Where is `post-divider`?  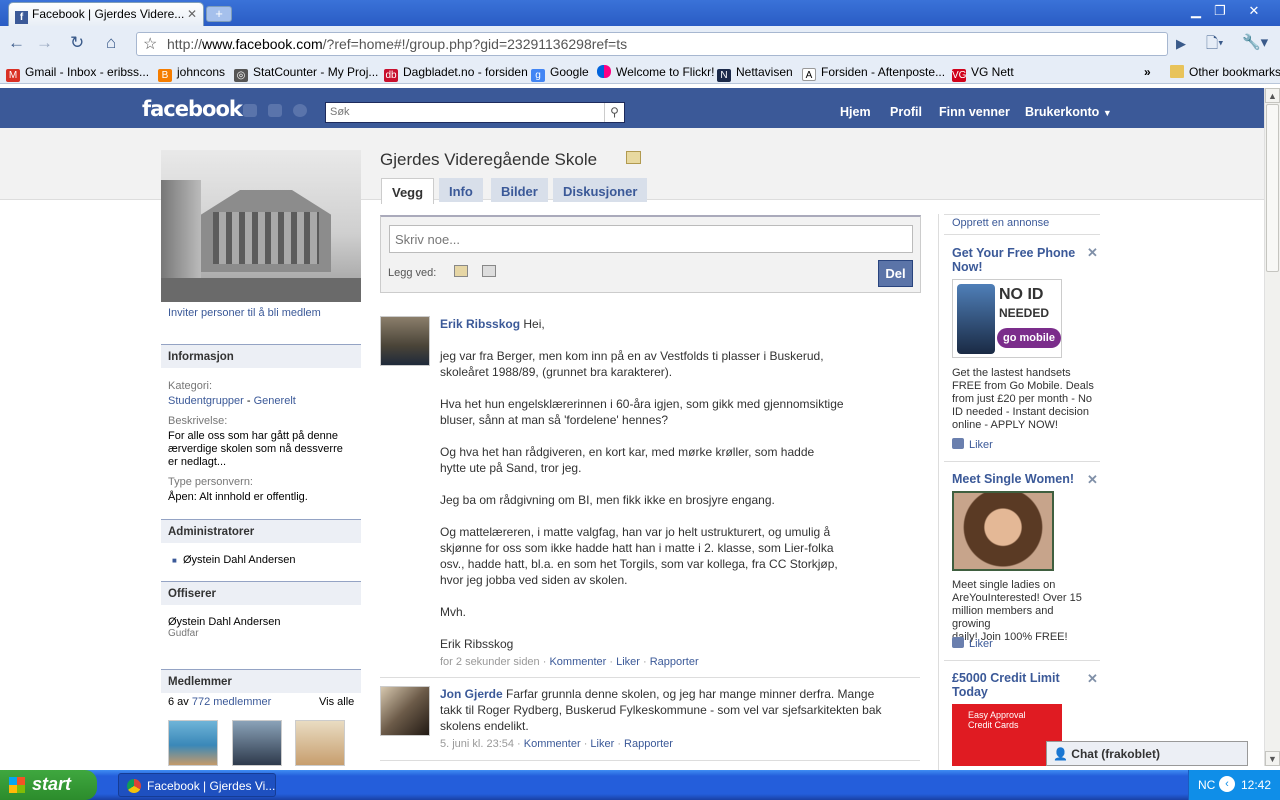 post-divider is located at coordinates (650, 677).